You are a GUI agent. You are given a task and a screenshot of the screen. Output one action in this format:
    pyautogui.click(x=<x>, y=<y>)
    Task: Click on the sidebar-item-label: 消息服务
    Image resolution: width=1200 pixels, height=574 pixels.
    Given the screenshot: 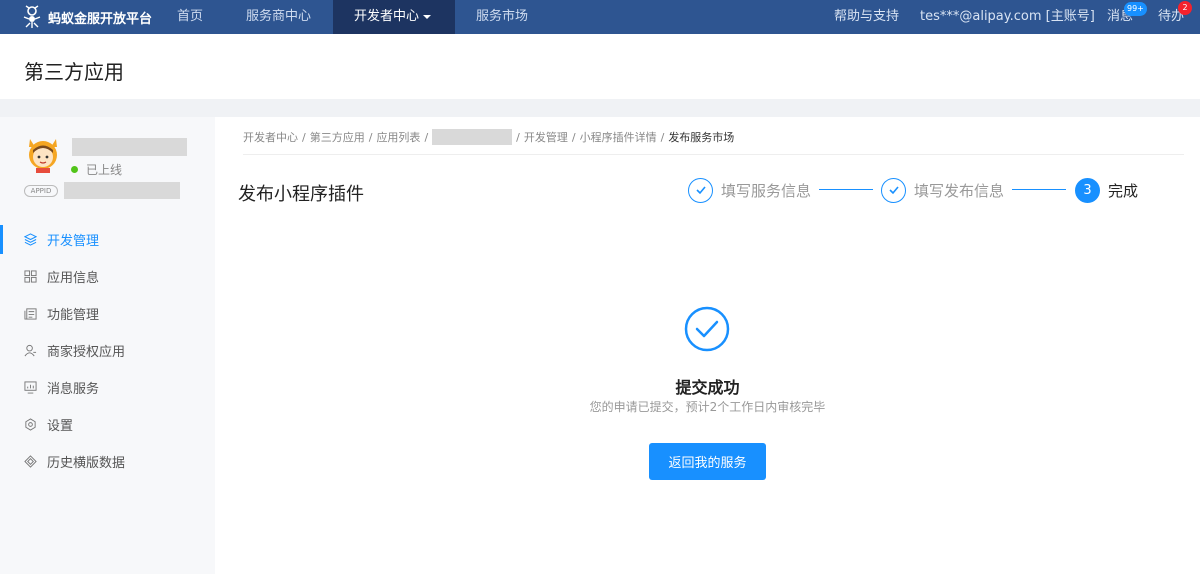 What is the action you would take?
    pyautogui.click(x=73, y=389)
    